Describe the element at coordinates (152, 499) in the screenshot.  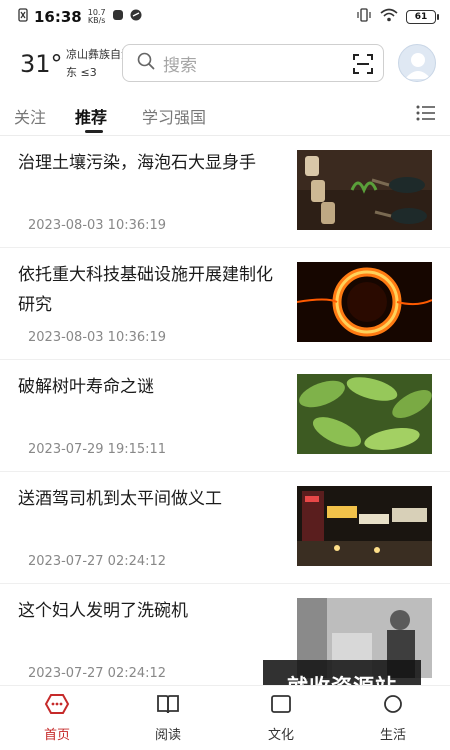
I see `news-title: 送酒驾司机到太平间做义工` at that location.